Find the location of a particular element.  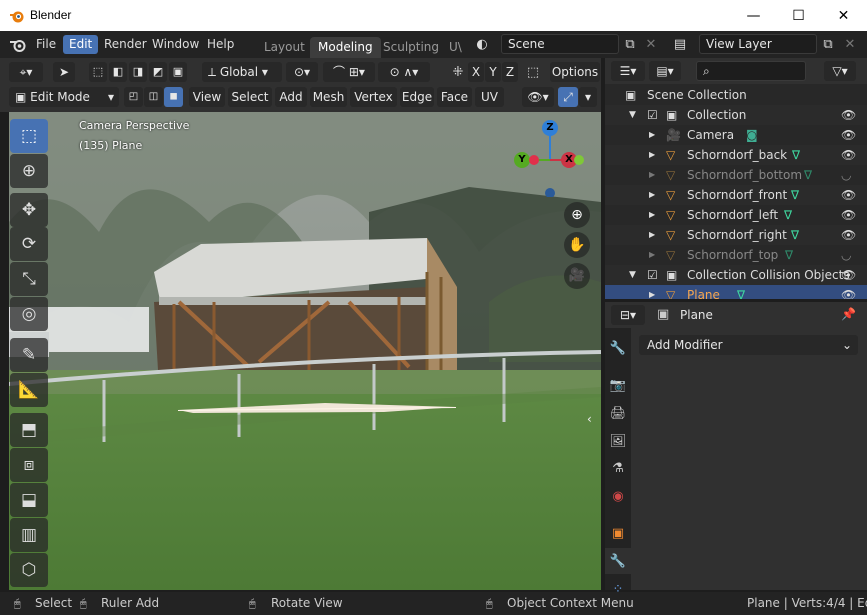

maximize-button: ☐ is located at coordinates (798, 15).